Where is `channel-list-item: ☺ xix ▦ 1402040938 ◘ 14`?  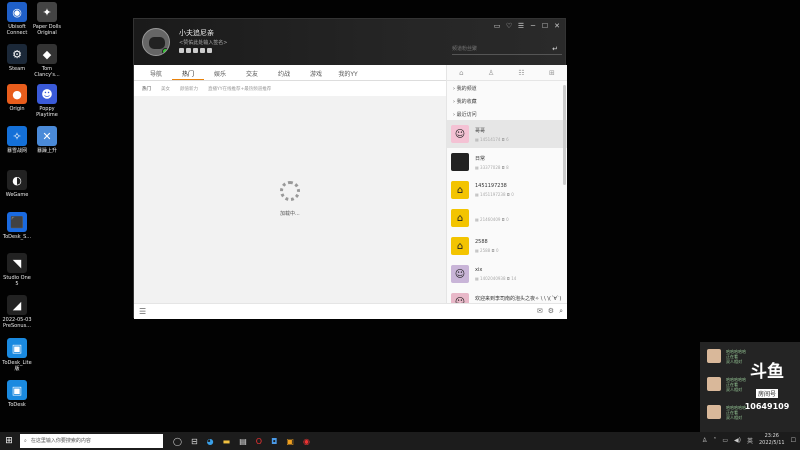 channel-list-item: ☺ xix ▦ 1402040938 ◘ 14 is located at coordinates (507, 274).